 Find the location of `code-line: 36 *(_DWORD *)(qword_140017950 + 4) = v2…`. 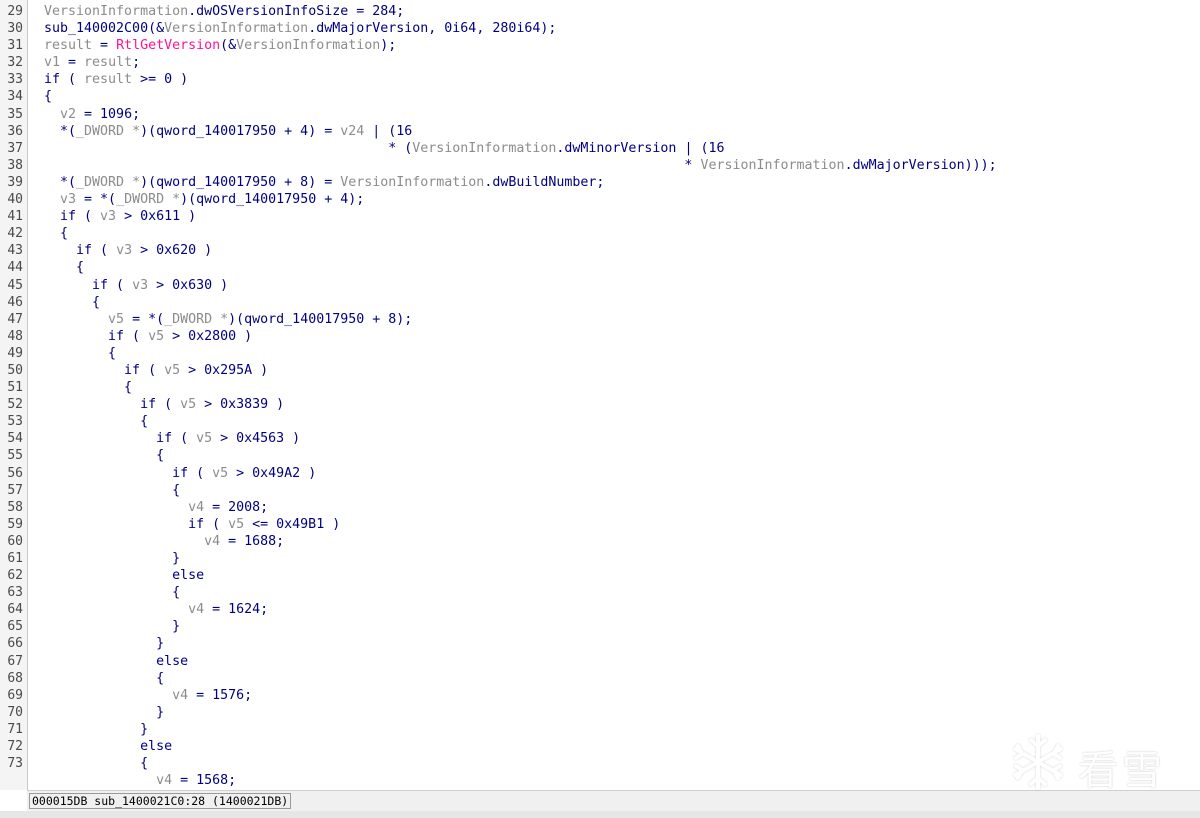

code-line: 36 *(_DWORD *)(qword_140017950 + 4) = v2… is located at coordinates (600, 131).